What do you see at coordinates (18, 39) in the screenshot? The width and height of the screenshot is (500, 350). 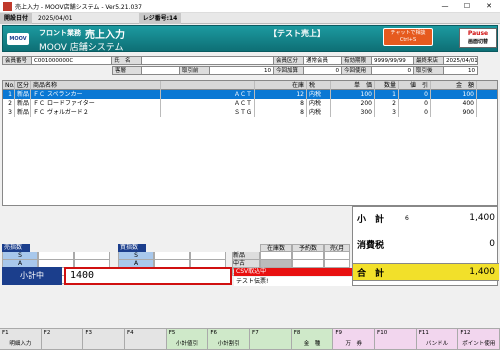 I see `moov-logo: MOOV` at bounding box center [18, 39].